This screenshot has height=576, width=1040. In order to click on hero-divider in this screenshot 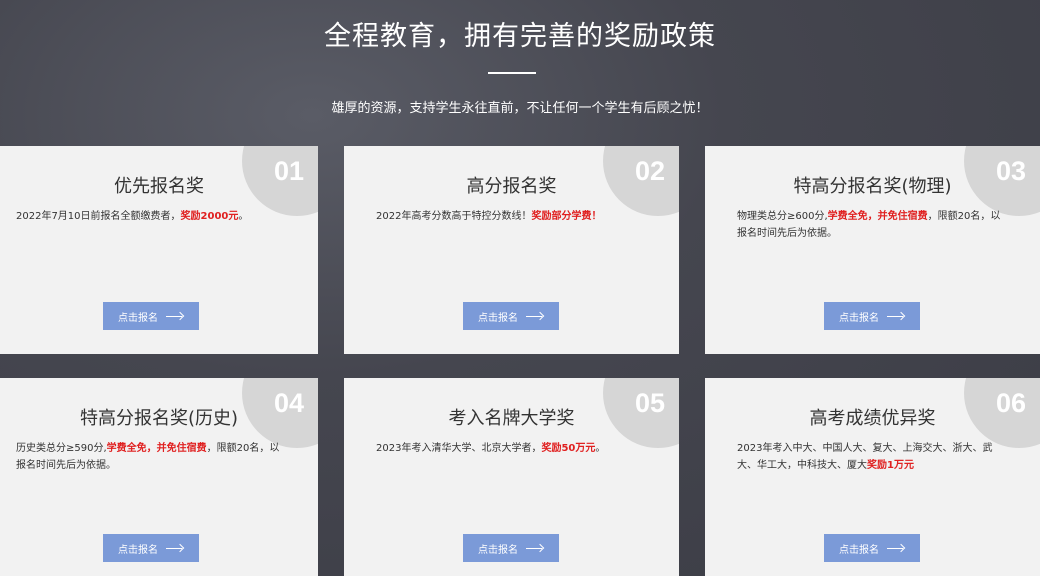, I will do `click(512, 73)`.